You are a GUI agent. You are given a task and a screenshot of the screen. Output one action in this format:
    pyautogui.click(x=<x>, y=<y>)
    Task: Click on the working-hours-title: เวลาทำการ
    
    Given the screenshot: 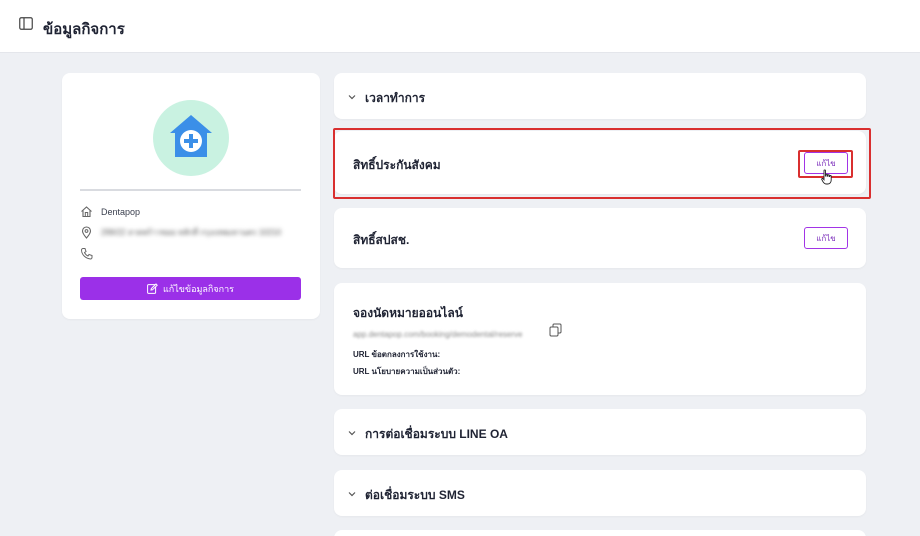 What is the action you would take?
    pyautogui.click(x=395, y=98)
    